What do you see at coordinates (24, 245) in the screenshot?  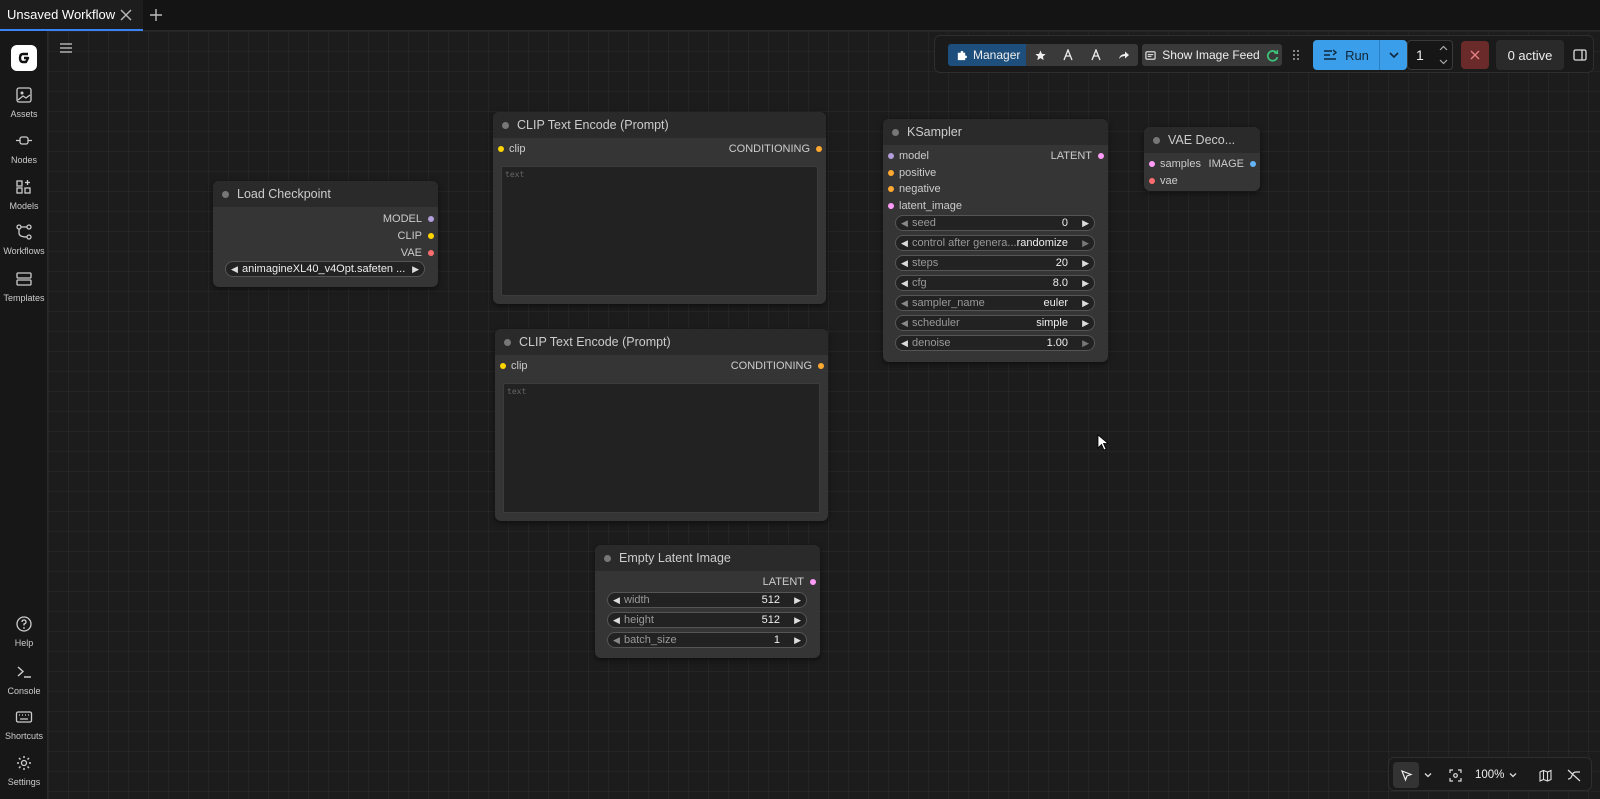 I see `sidebar-item-workflows: Workflows` at bounding box center [24, 245].